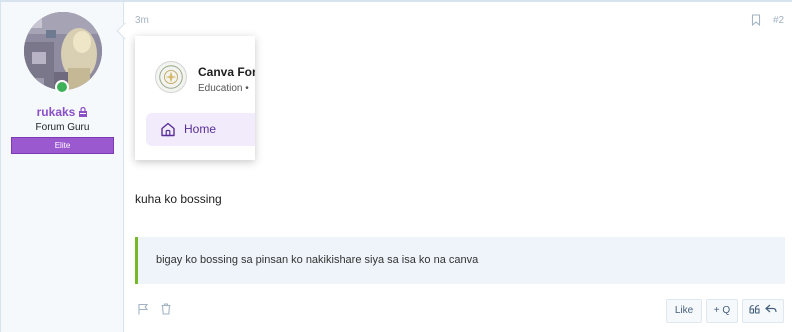 The image size is (792, 332). What do you see at coordinates (223, 88) in the screenshot?
I see `group-meta: Education •` at bounding box center [223, 88].